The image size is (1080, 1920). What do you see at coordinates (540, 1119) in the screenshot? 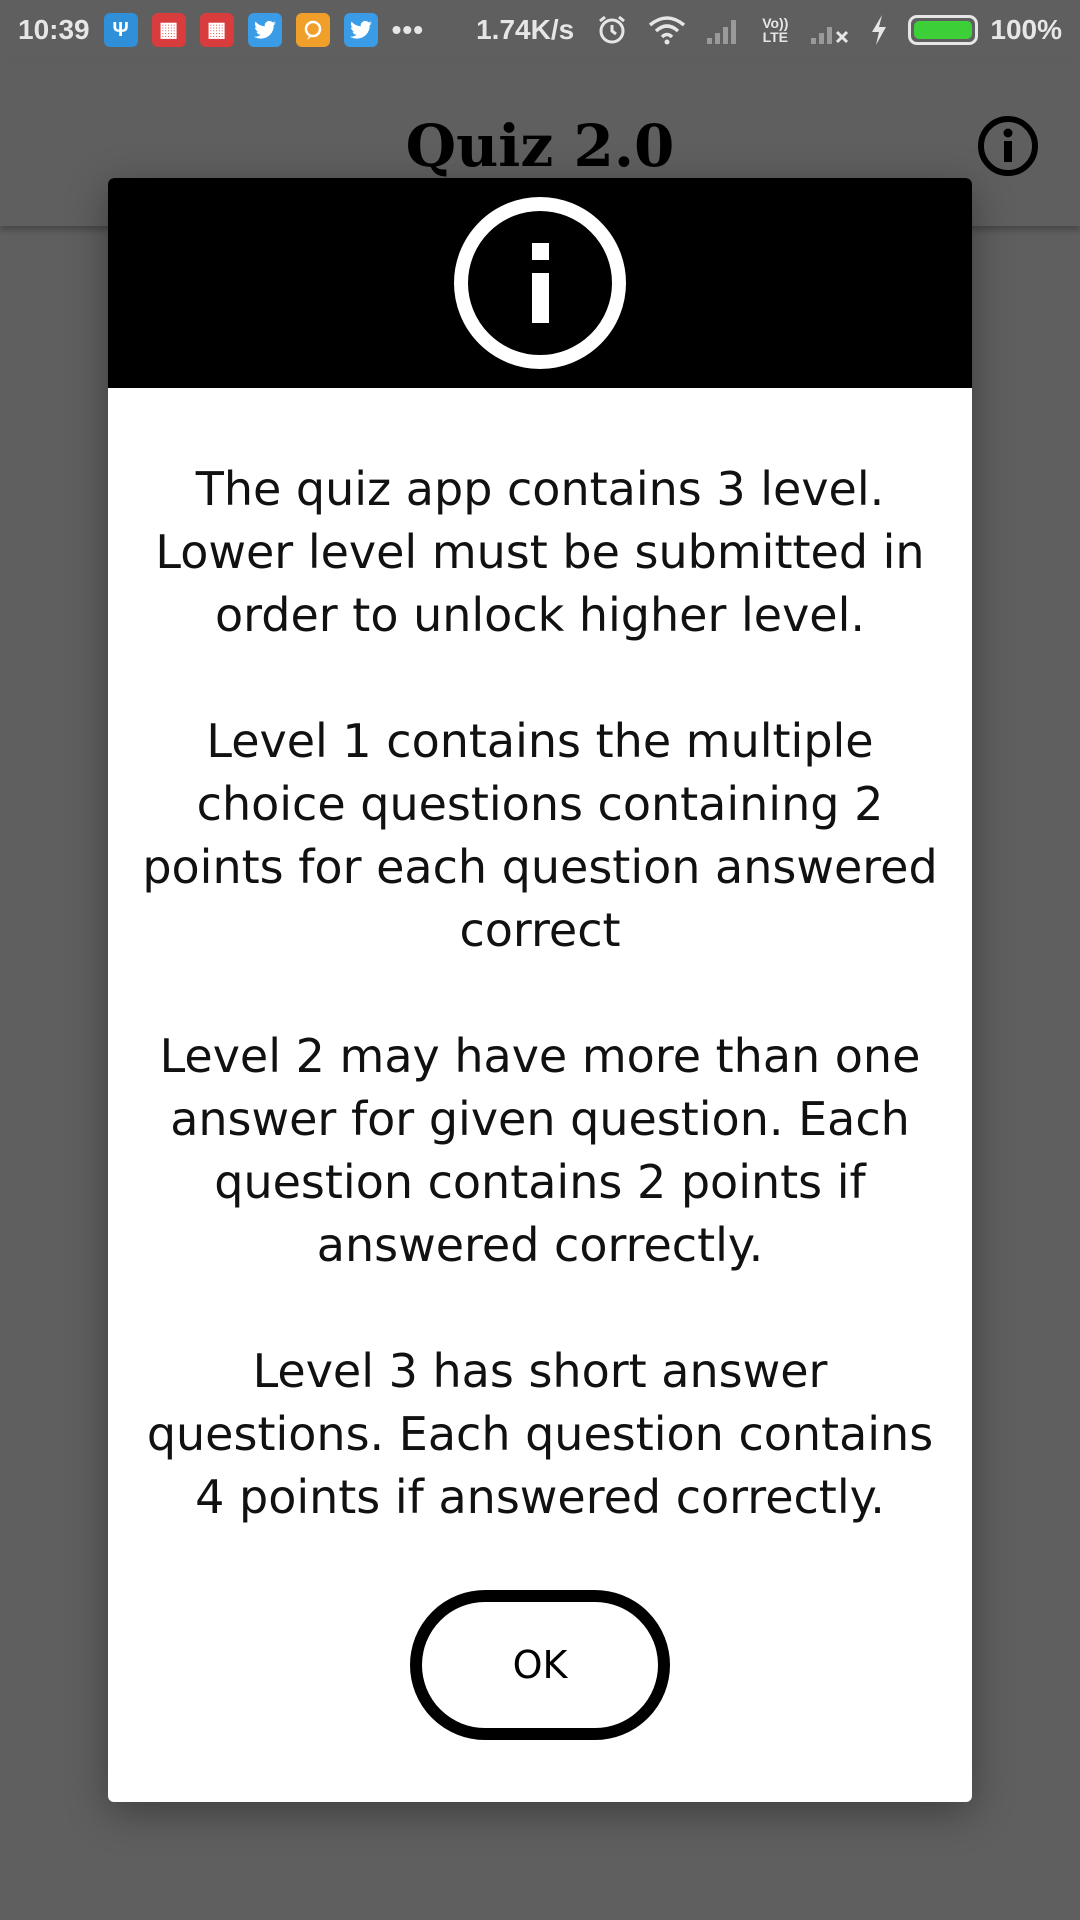
I see `message-line: answer for given question. Each` at bounding box center [540, 1119].